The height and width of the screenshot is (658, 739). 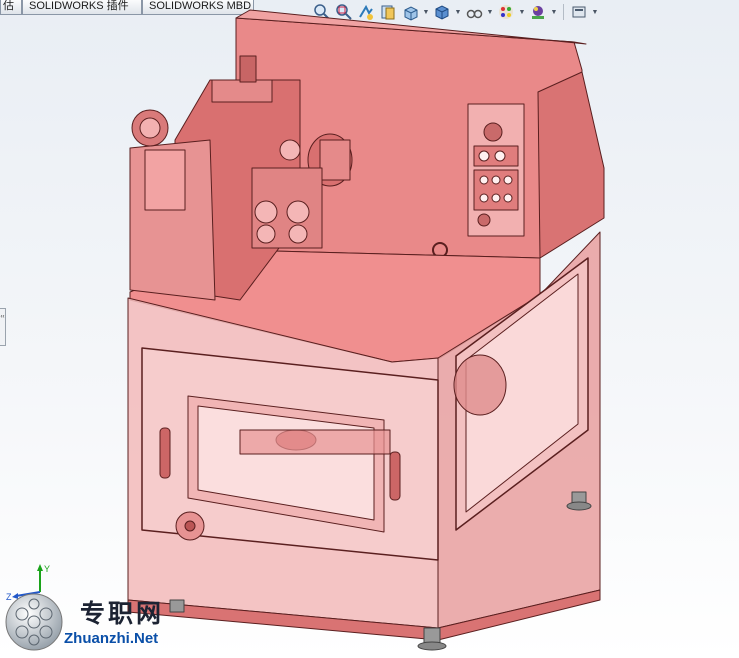 What do you see at coordinates (395, 476) in the screenshot?
I see `door-handle-right` at bounding box center [395, 476].